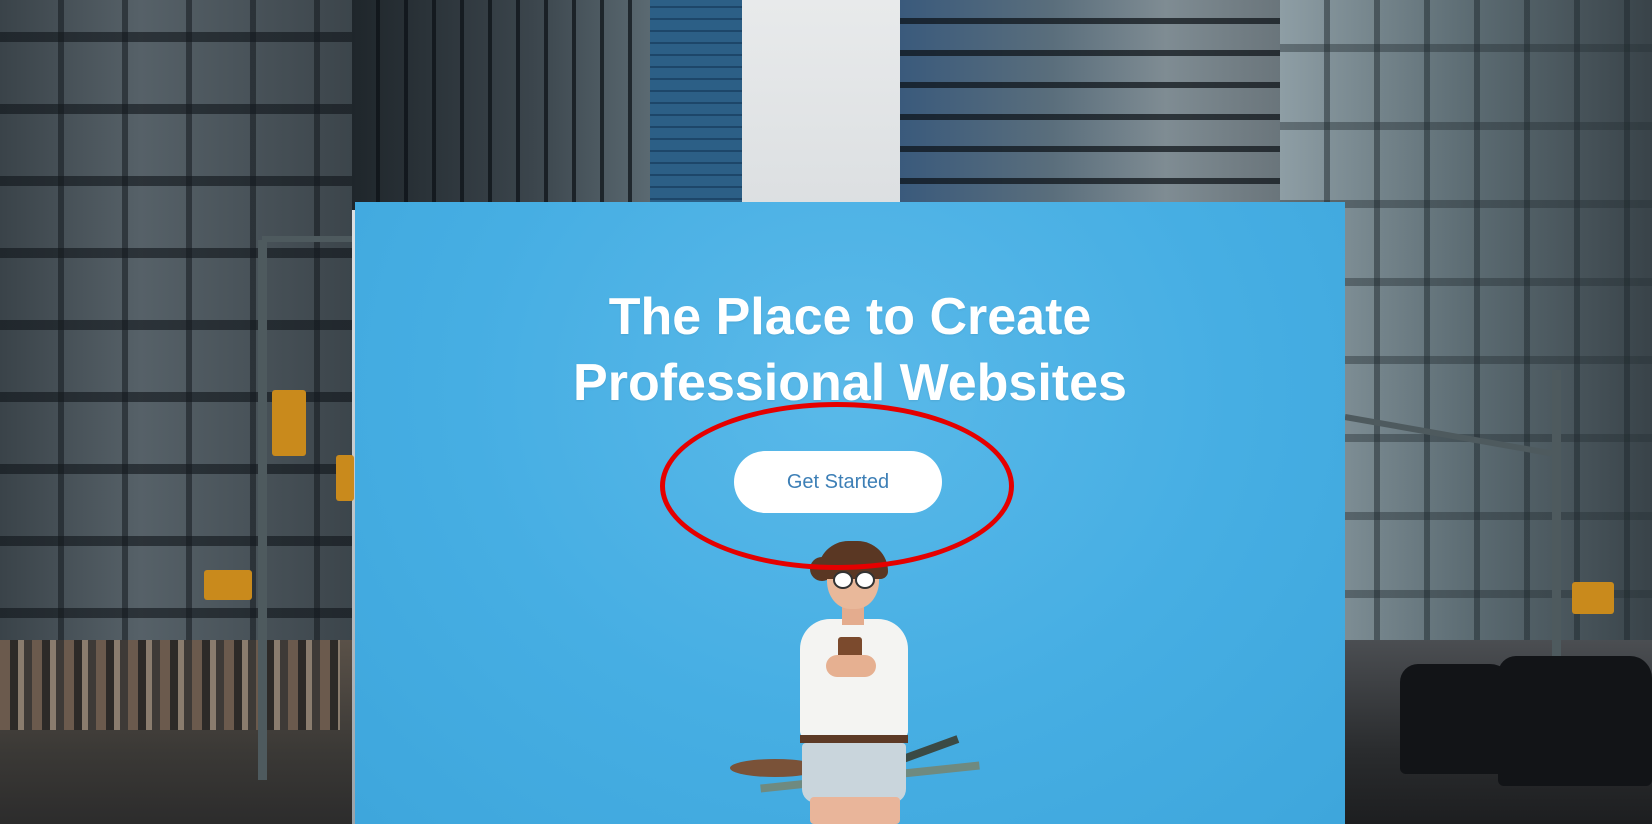 Image resolution: width=1652 pixels, height=824 pixels. I want to click on traffic-light-left, so click(289, 423).